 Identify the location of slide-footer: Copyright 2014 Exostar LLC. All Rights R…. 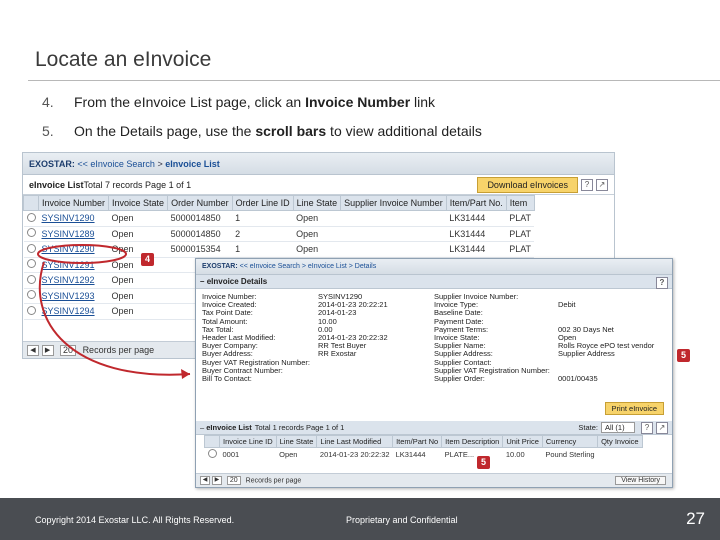
(360, 519).